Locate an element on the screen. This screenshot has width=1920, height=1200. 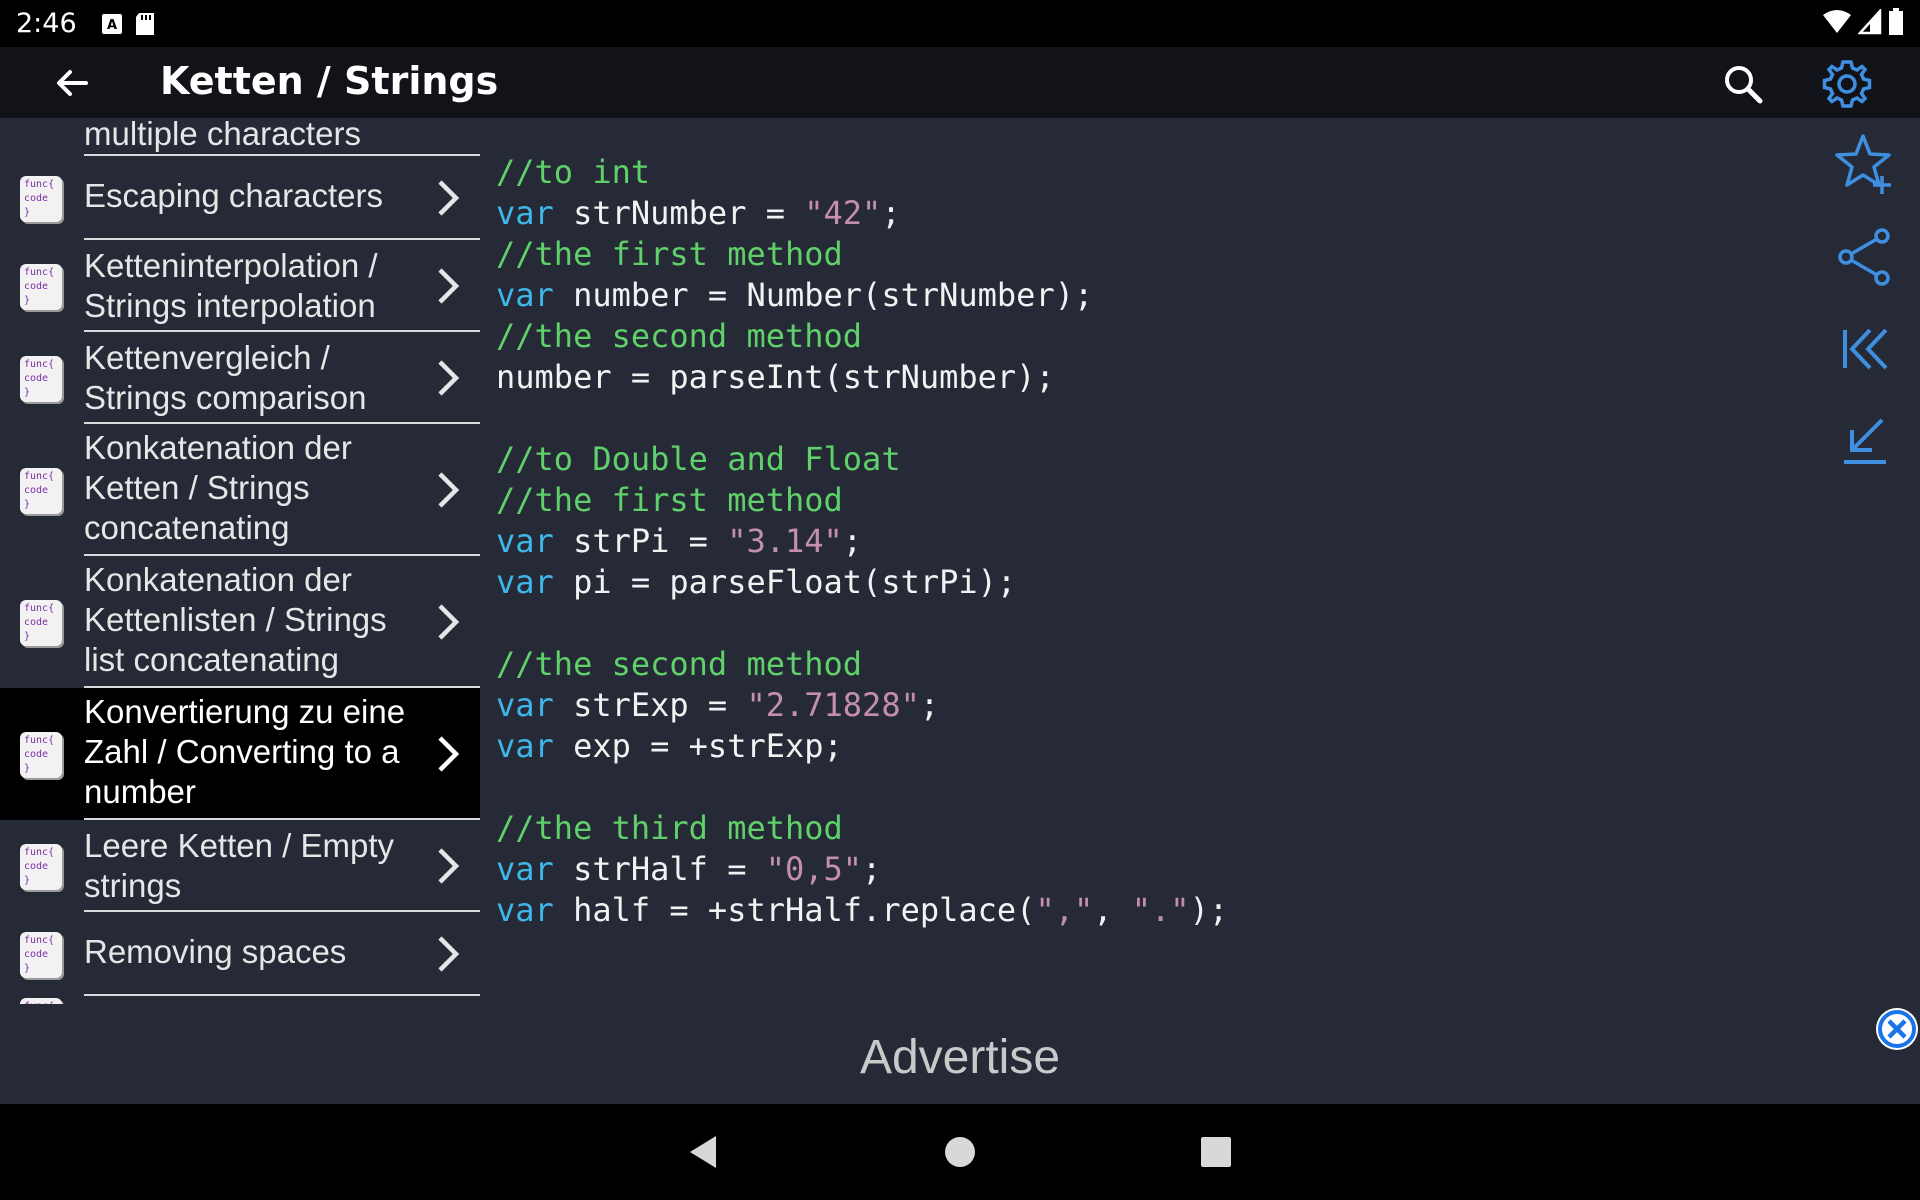
list-item-removing-spaces: func{code} Removing spaces is located at coordinates (240, 954).